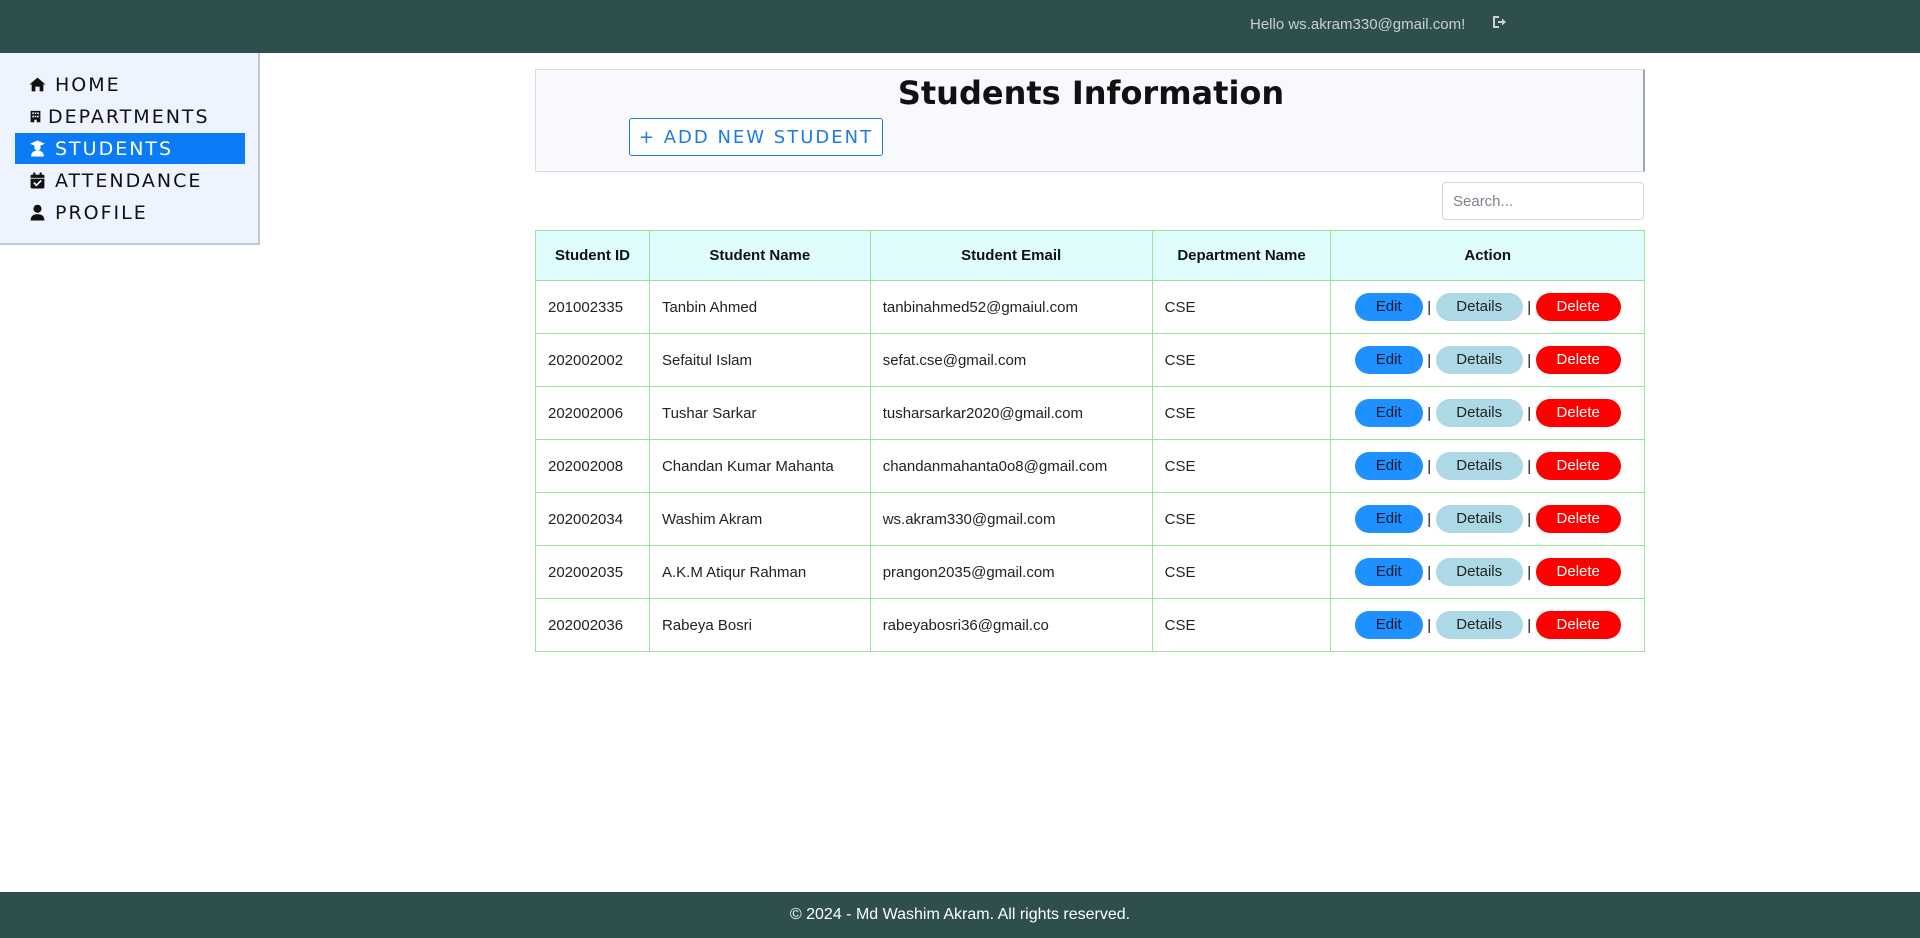 The image size is (1920, 938). What do you see at coordinates (759, 466) in the screenshot?
I see `student-name-cell: Chandan Kumar Mahanta` at bounding box center [759, 466].